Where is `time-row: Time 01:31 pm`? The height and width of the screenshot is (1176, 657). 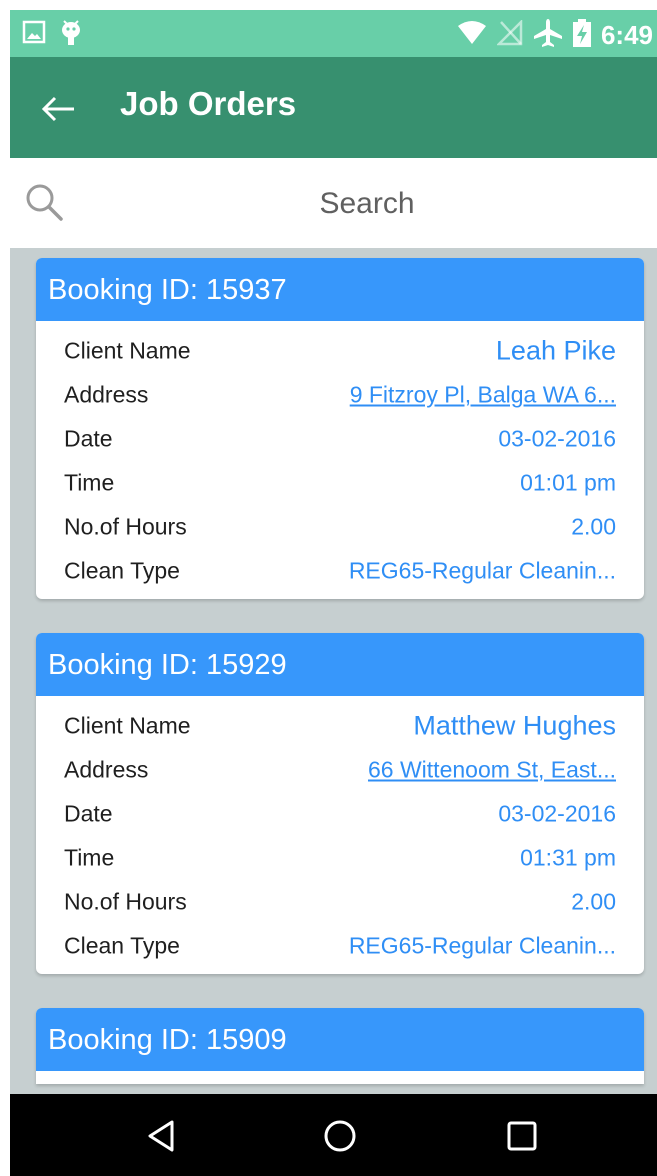 time-row: Time 01:31 pm is located at coordinates (340, 858).